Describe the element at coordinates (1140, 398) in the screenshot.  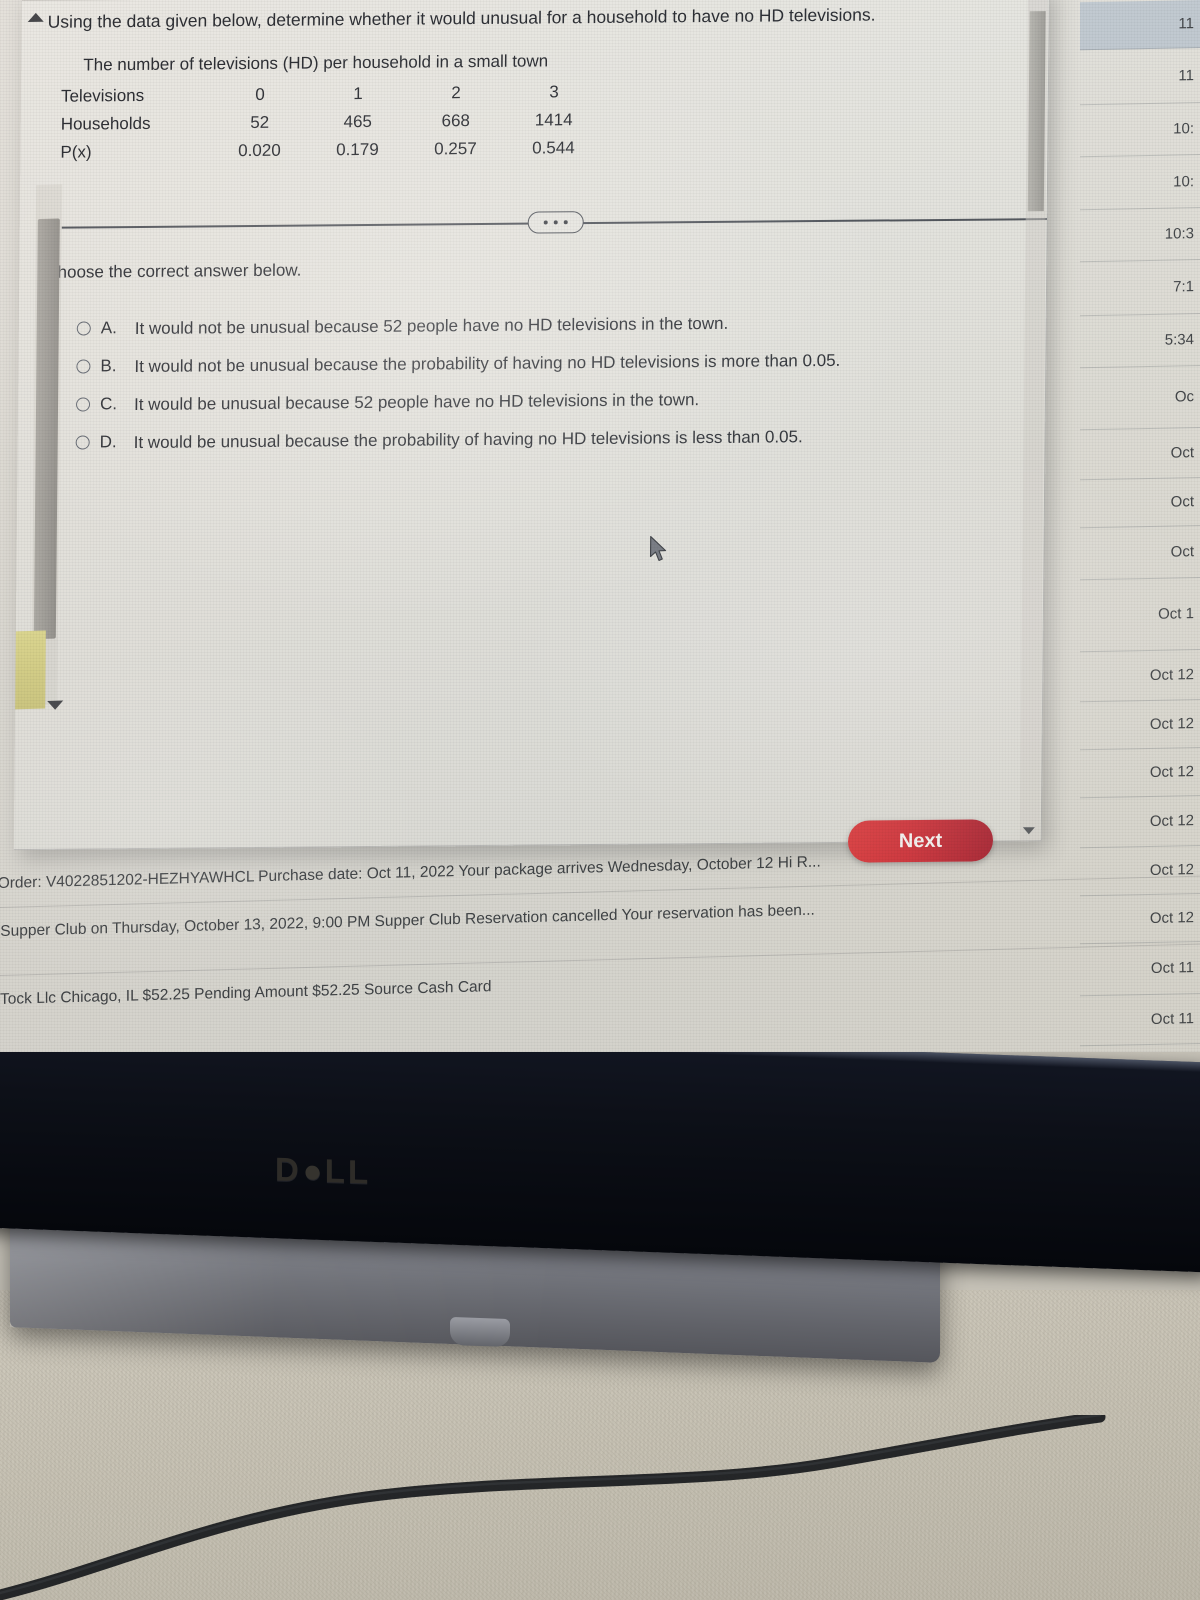
I see `timestamp-item: Oc` at that location.